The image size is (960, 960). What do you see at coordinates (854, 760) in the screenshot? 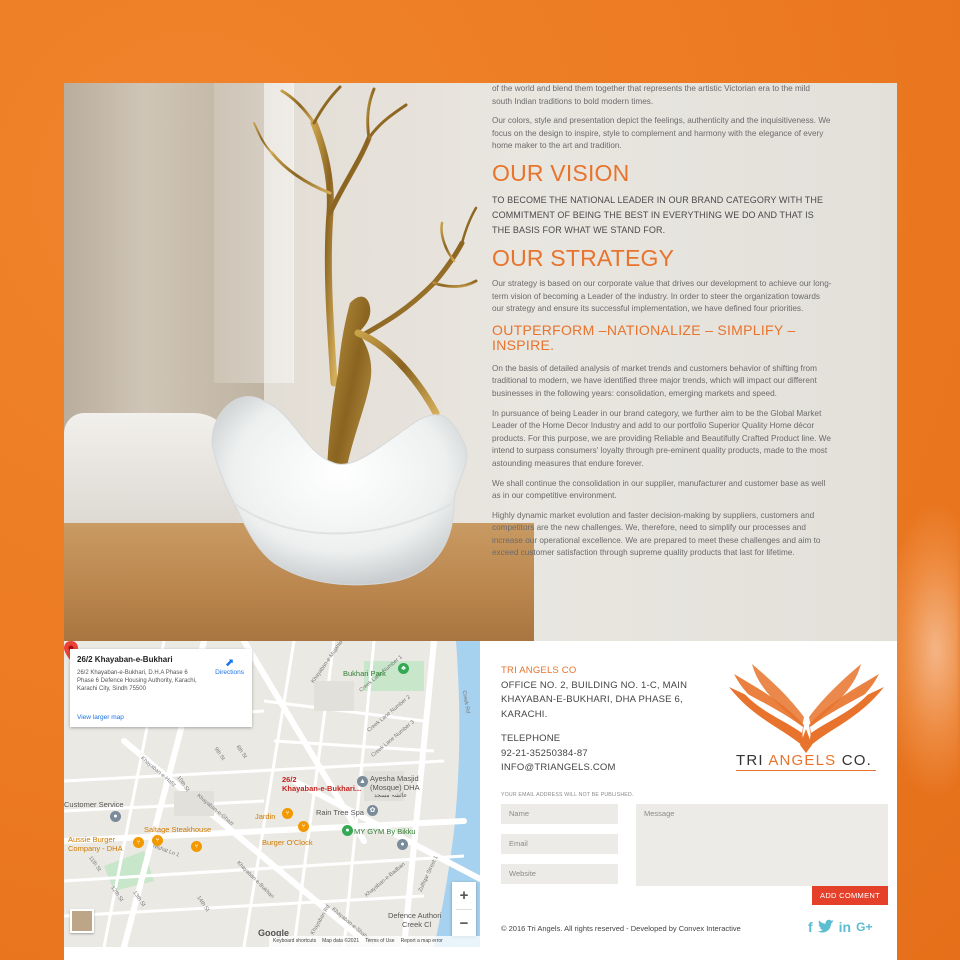
I see `logo-word-co: CO.` at bounding box center [854, 760].